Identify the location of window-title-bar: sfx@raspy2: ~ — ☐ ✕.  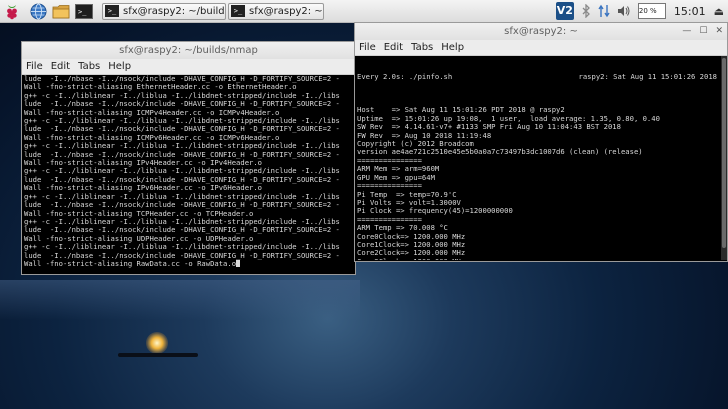
(541, 31).